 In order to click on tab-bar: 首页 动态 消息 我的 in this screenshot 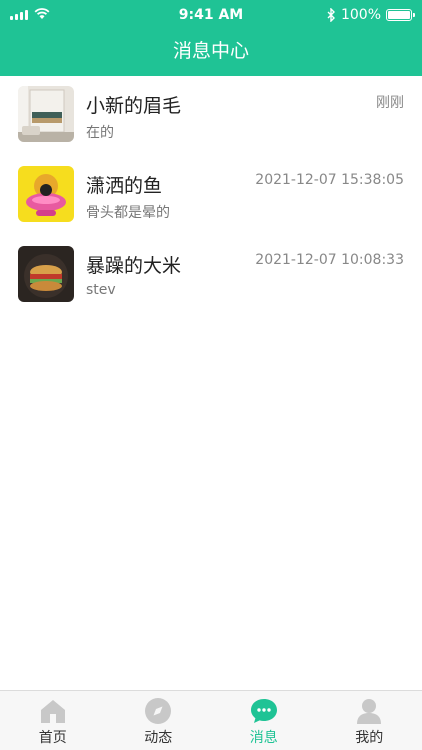, I will do `click(211, 720)`.